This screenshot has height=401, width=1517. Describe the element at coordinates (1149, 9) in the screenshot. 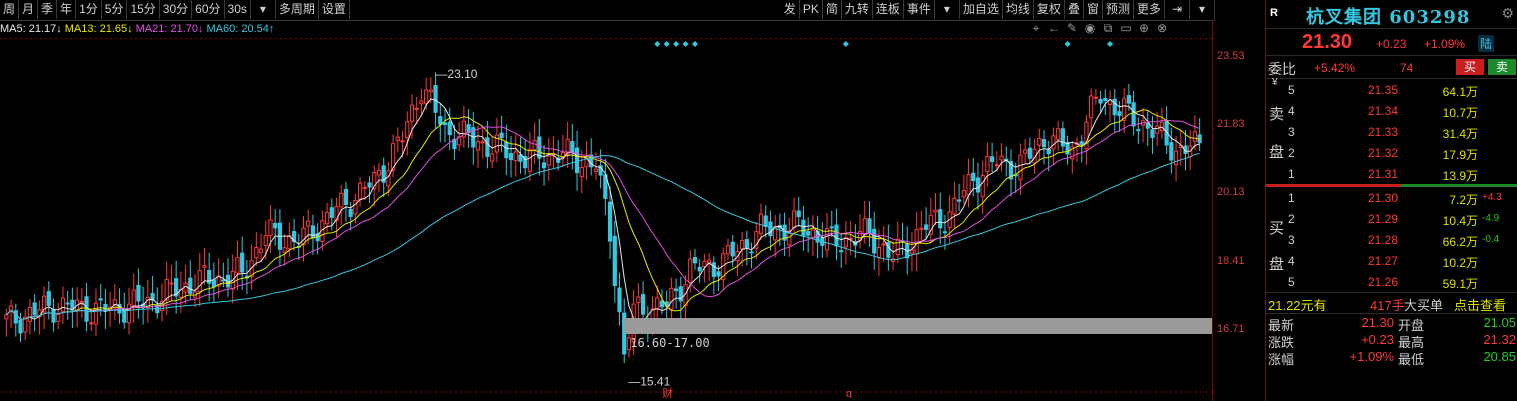

I see `toolbar-item-12: 更多` at that location.